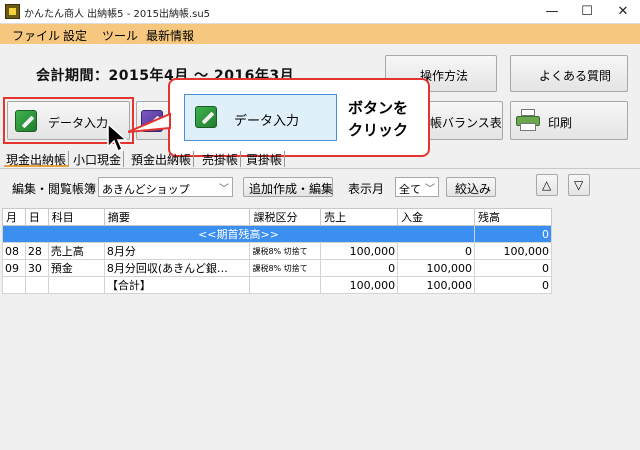  What do you see at coordinates (417, 187) in the screenshot?
I see `month-select: 全て ﹀` at bounding box center [417, 187].